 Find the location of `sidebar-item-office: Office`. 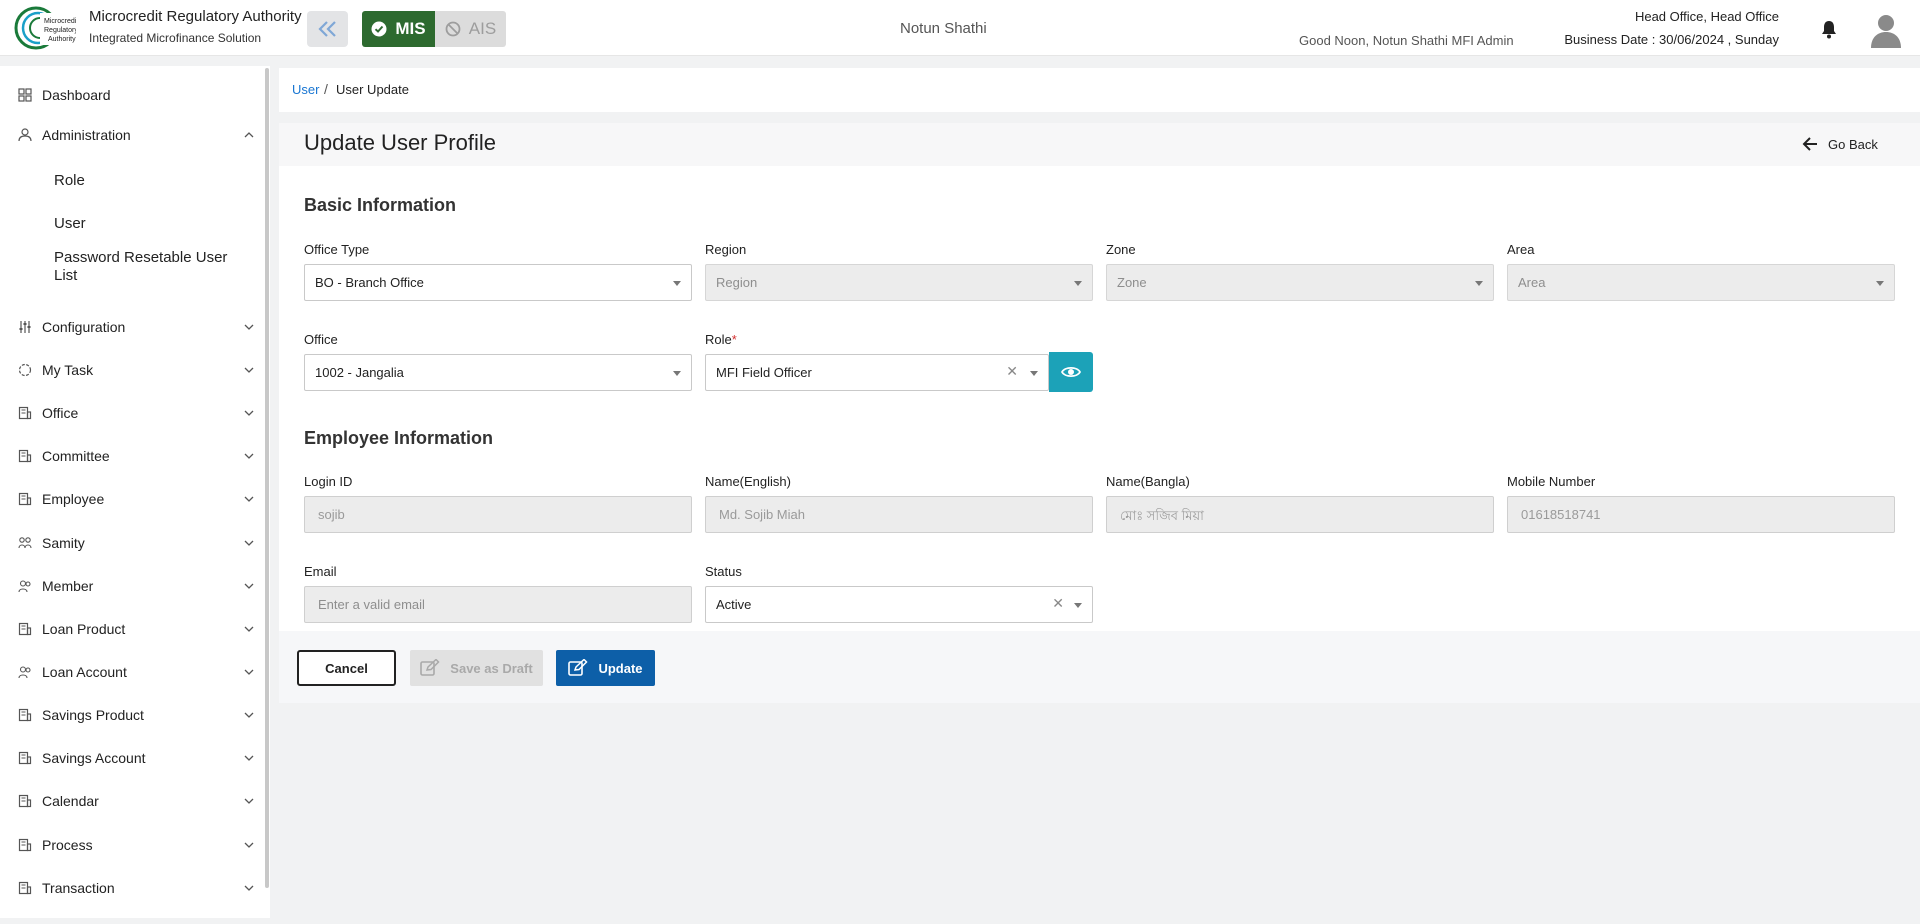

sidebar-item-office: Office is located at coordinates (131, 413).